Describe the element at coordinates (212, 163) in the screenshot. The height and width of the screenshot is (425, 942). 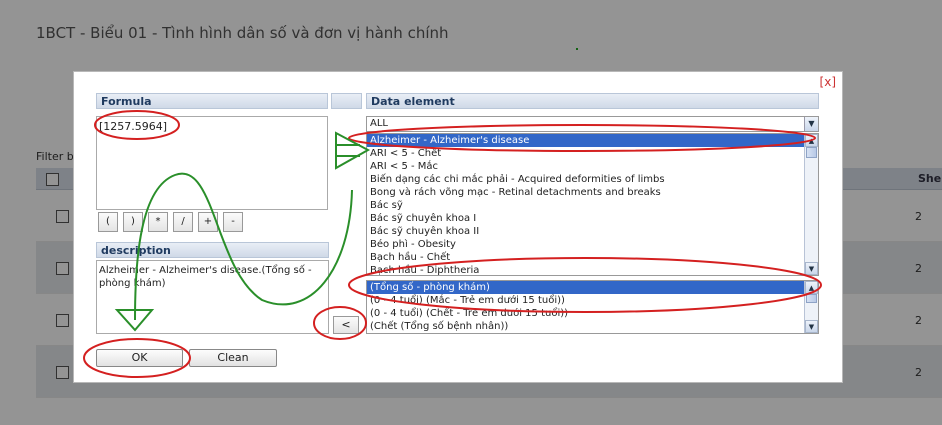
I see `formula-input: [1257.5964]` at that location.